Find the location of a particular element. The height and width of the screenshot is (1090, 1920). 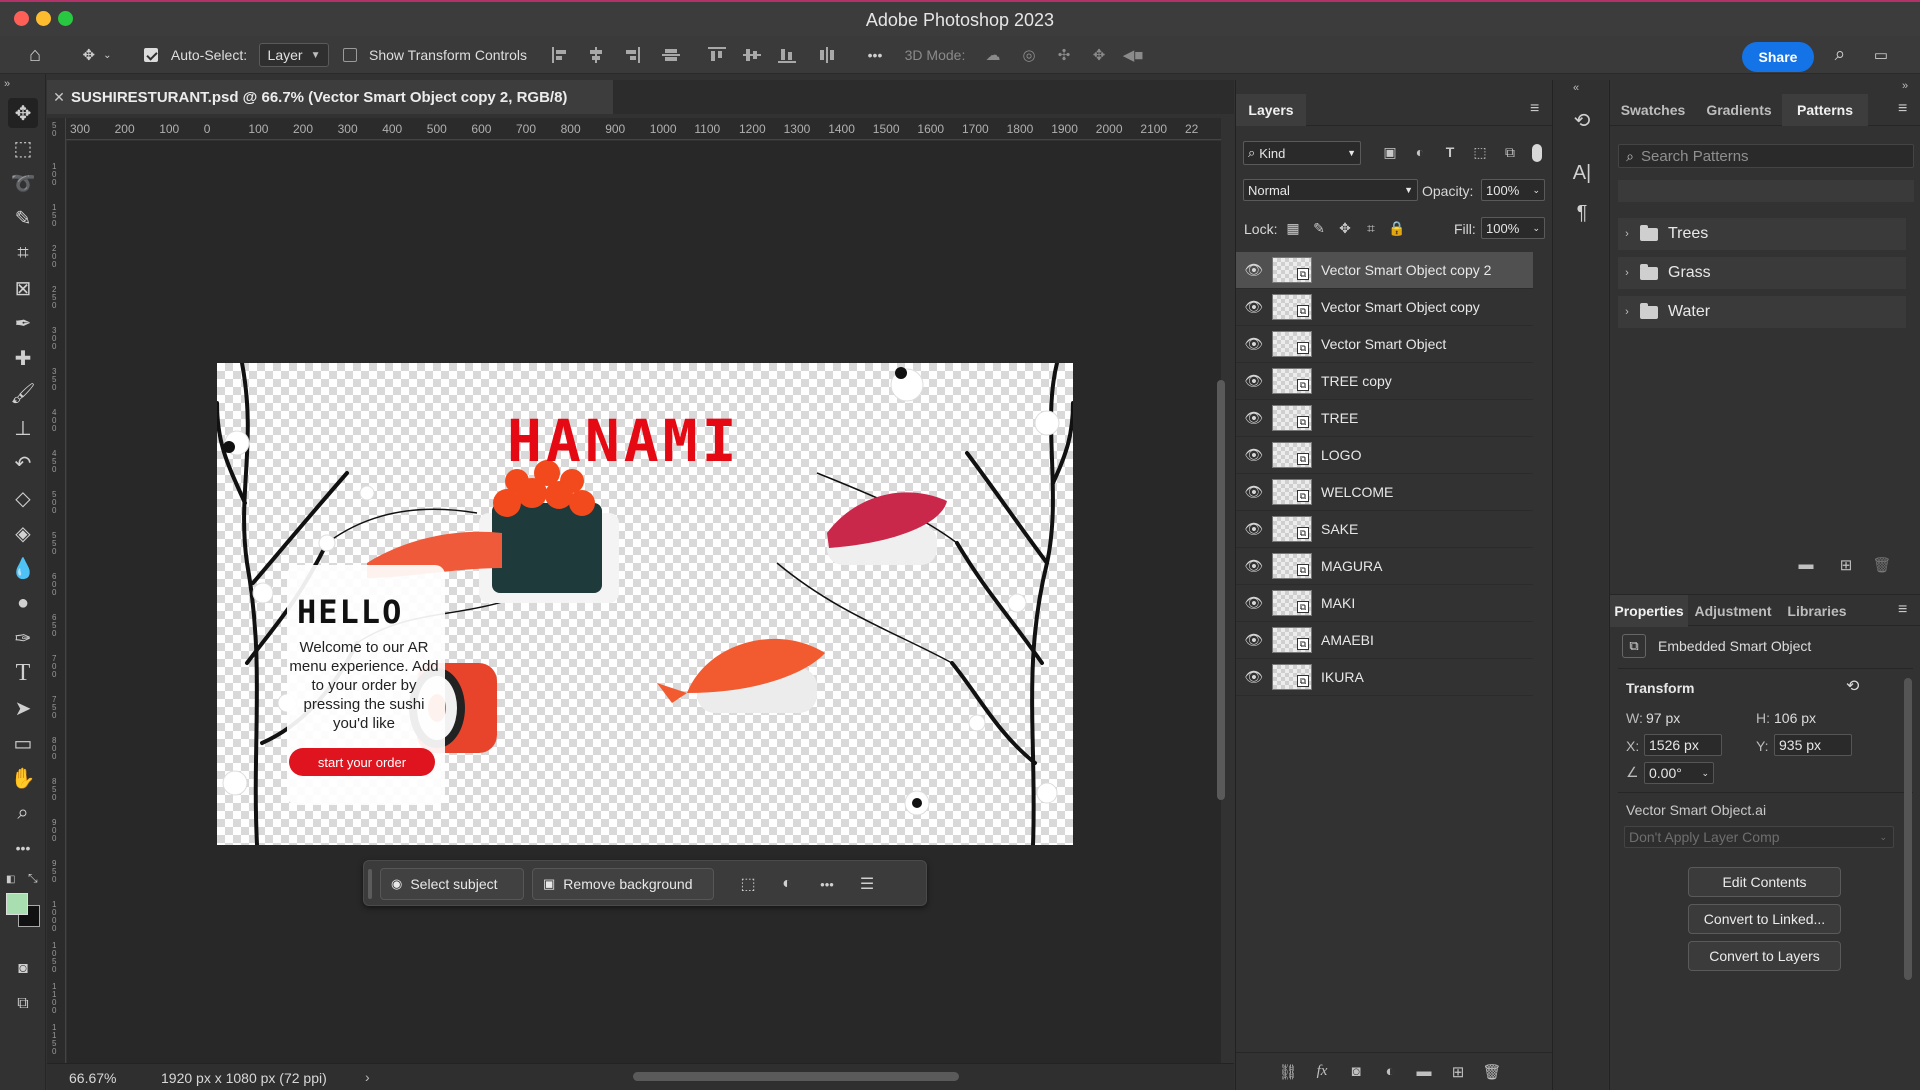

filter-kind-dropdown: ⌕ Kind ▼ is located at coordinates (1302, 153).